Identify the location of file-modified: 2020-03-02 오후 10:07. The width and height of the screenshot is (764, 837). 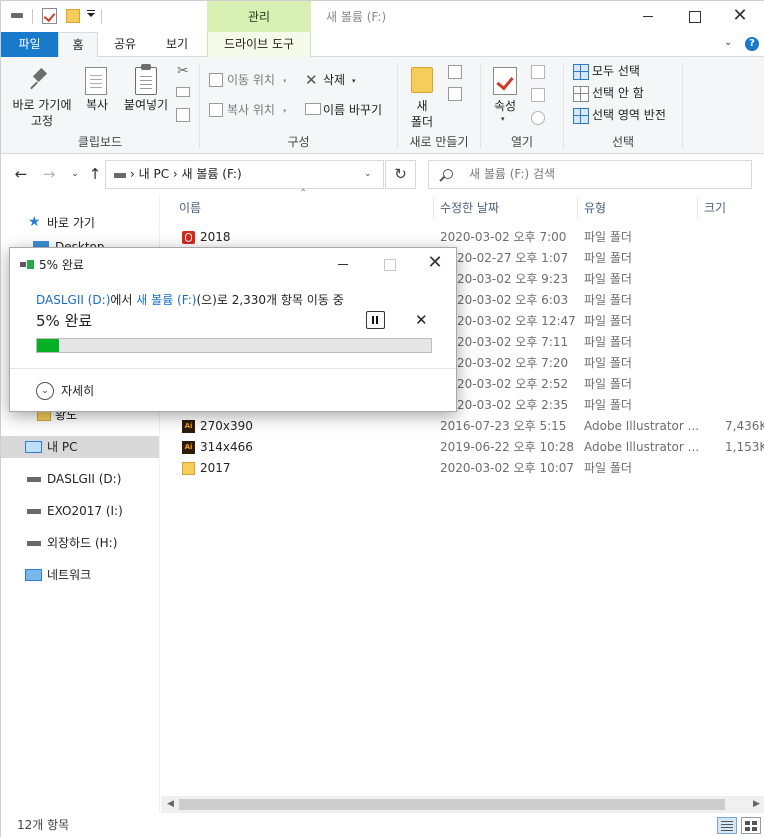
(507, 468).